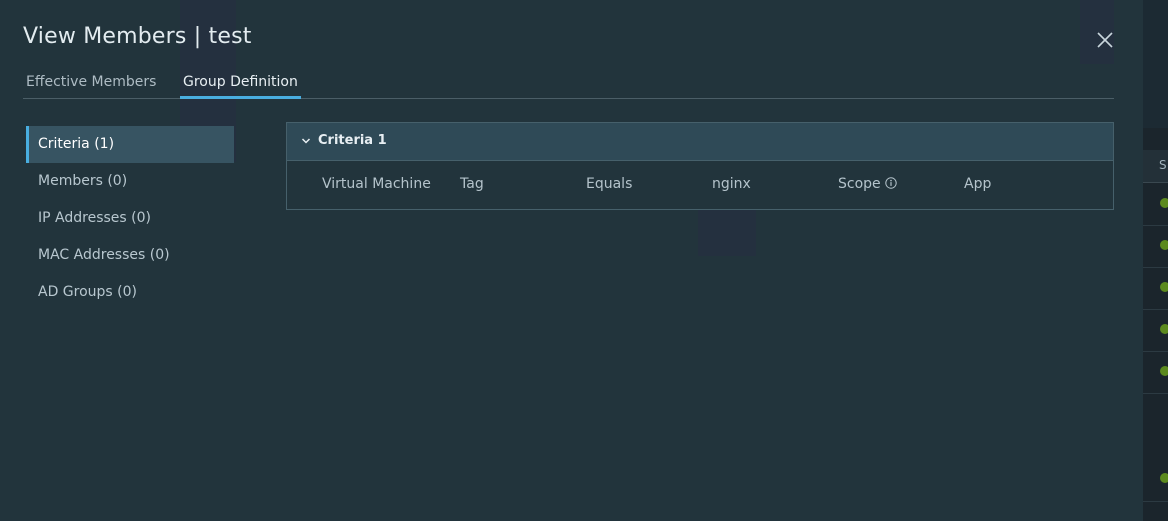  Describe the element at coordinates (568, 81) in the screenshot. I see `tab-bar: Effective Members Group Definition` at that location.